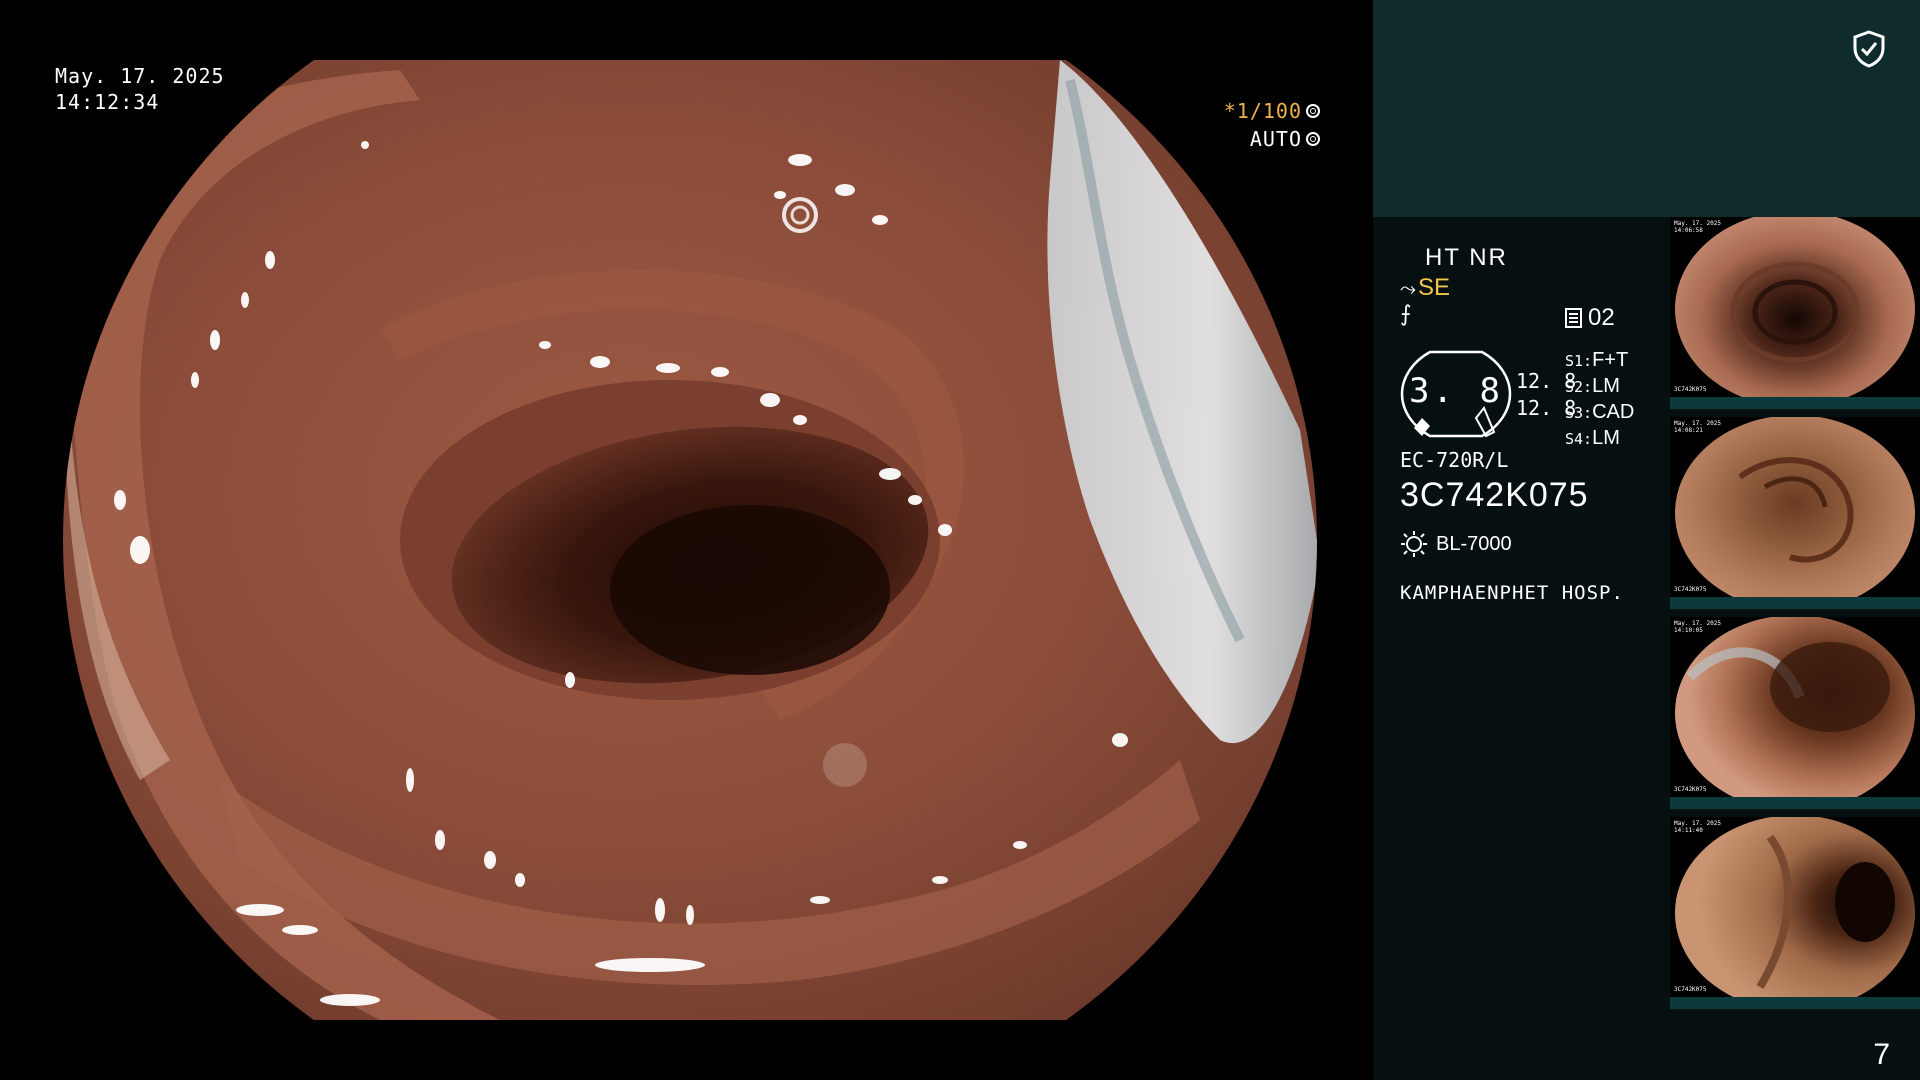 This screenshot has height=1080, width=1920. What do you see at coordinates (1697, 827) in the screenshot?
I see `thumbnail-datetime: May. 17. 2025 14:11:40` at bounding box center [1697, 827].